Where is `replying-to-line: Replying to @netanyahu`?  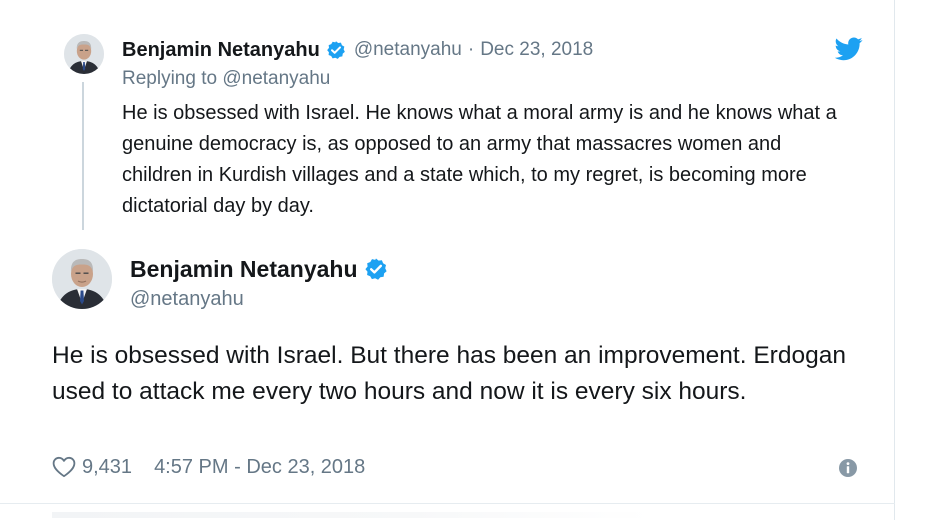 replying-to-line: Replying to @netanyahu is located at coordinates (226, 79).